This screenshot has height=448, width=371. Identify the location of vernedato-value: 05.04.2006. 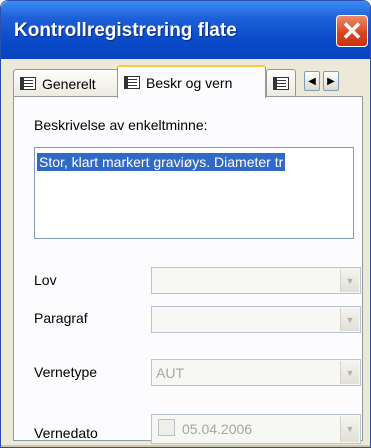
(217, 429).